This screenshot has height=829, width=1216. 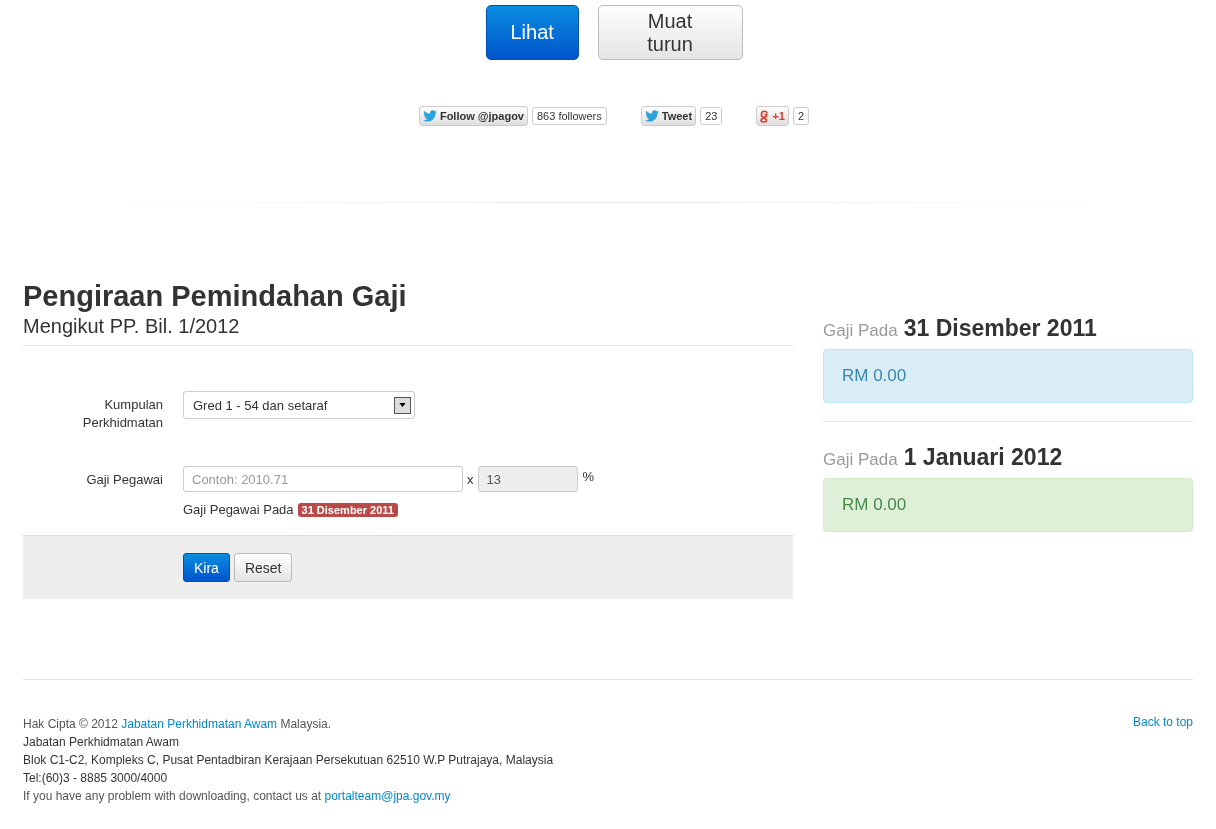 What do you see at coordinates (206, 567) in the screenshot?
I see `calculate-button: Kira` at bounding box center [206, 567].